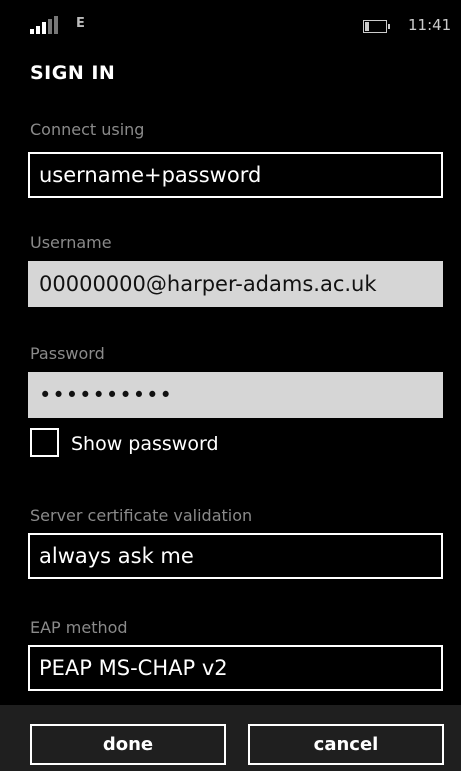 The image size is (461, 771). I want to click on show-password-checkbox, so click(44, 442).